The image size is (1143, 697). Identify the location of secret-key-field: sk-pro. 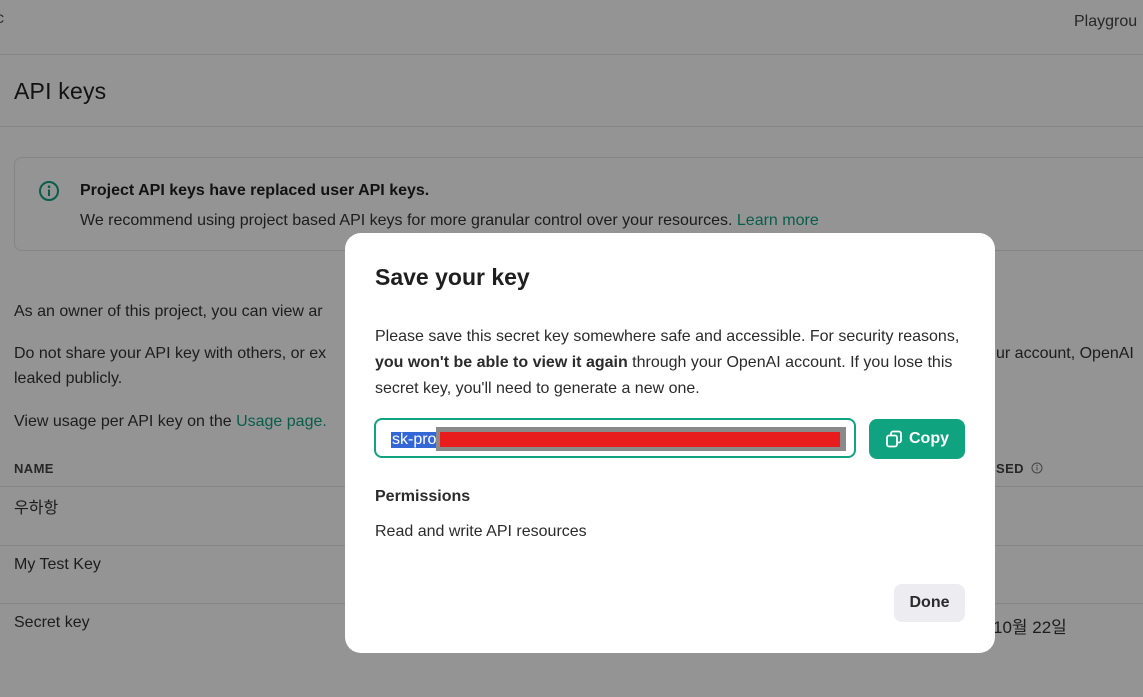
(615, 438).